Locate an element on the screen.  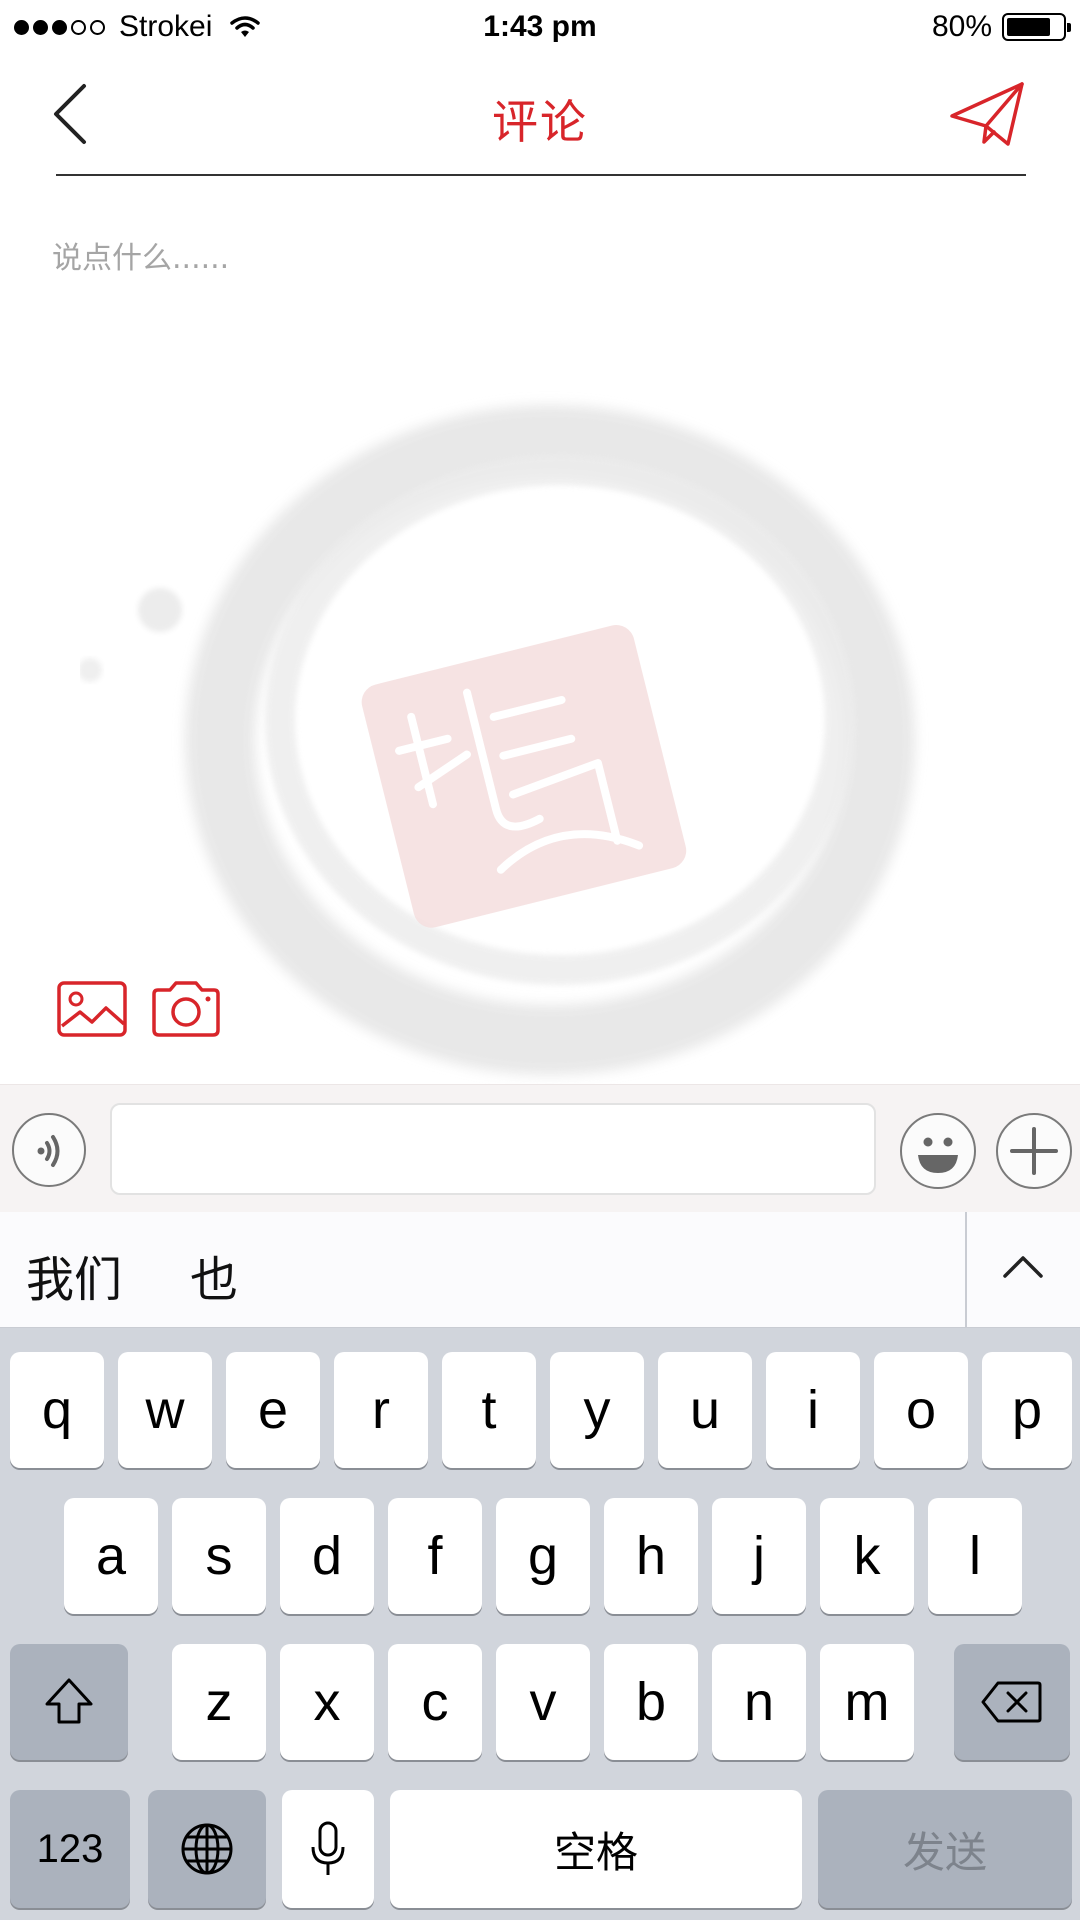
dictation-key is located at coordinates (328, 1849).